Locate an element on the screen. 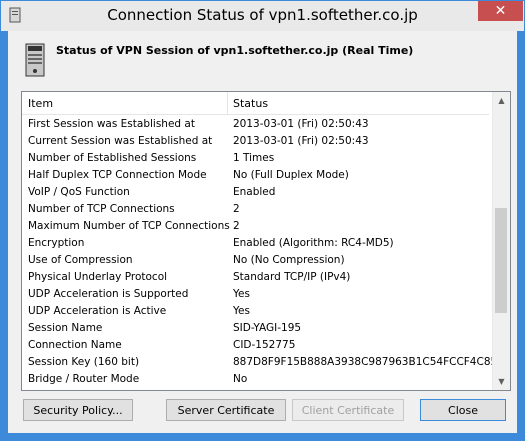 The height and width of the screenshot is (441, 525). row-status-value: CID-152775 is located at coordinates (264, 345).